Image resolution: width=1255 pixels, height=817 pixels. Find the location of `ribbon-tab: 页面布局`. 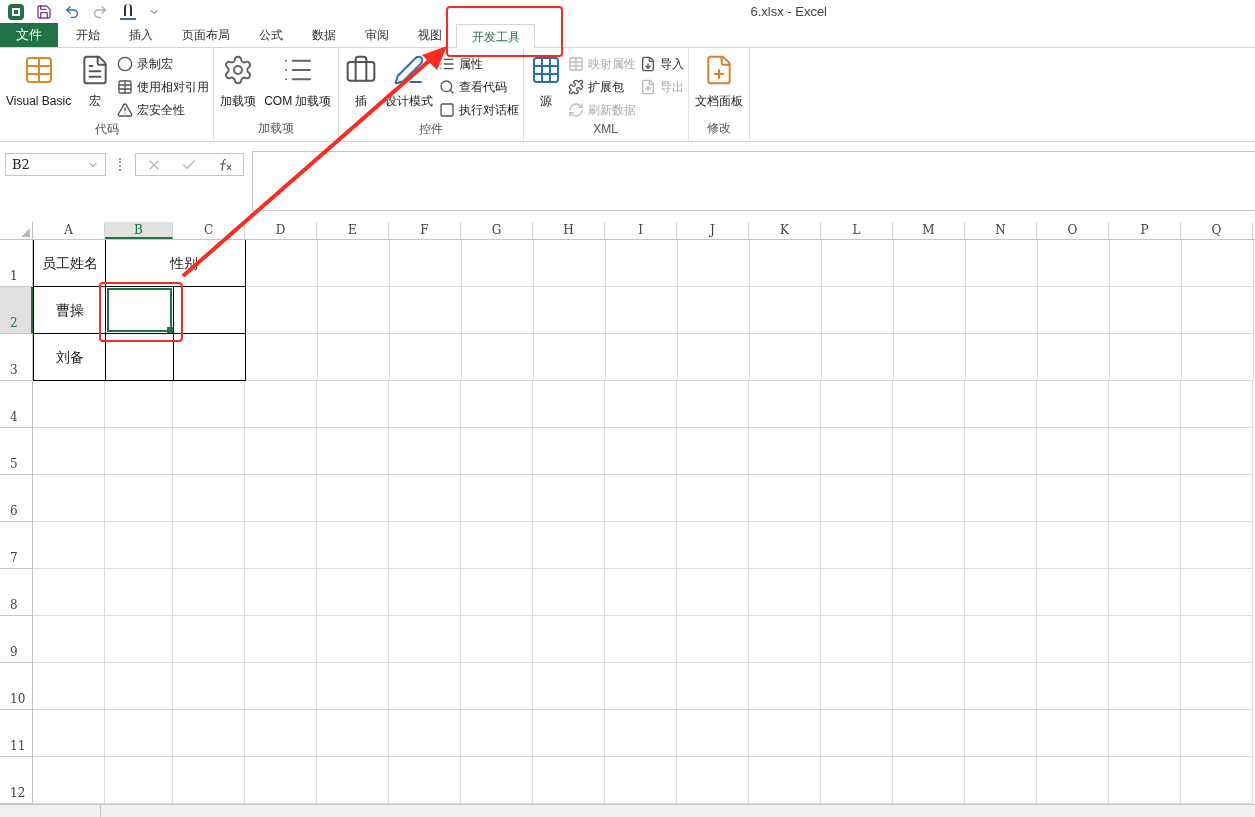

ribbon-tab: 页面布局 is located at coordinates (205, 35).